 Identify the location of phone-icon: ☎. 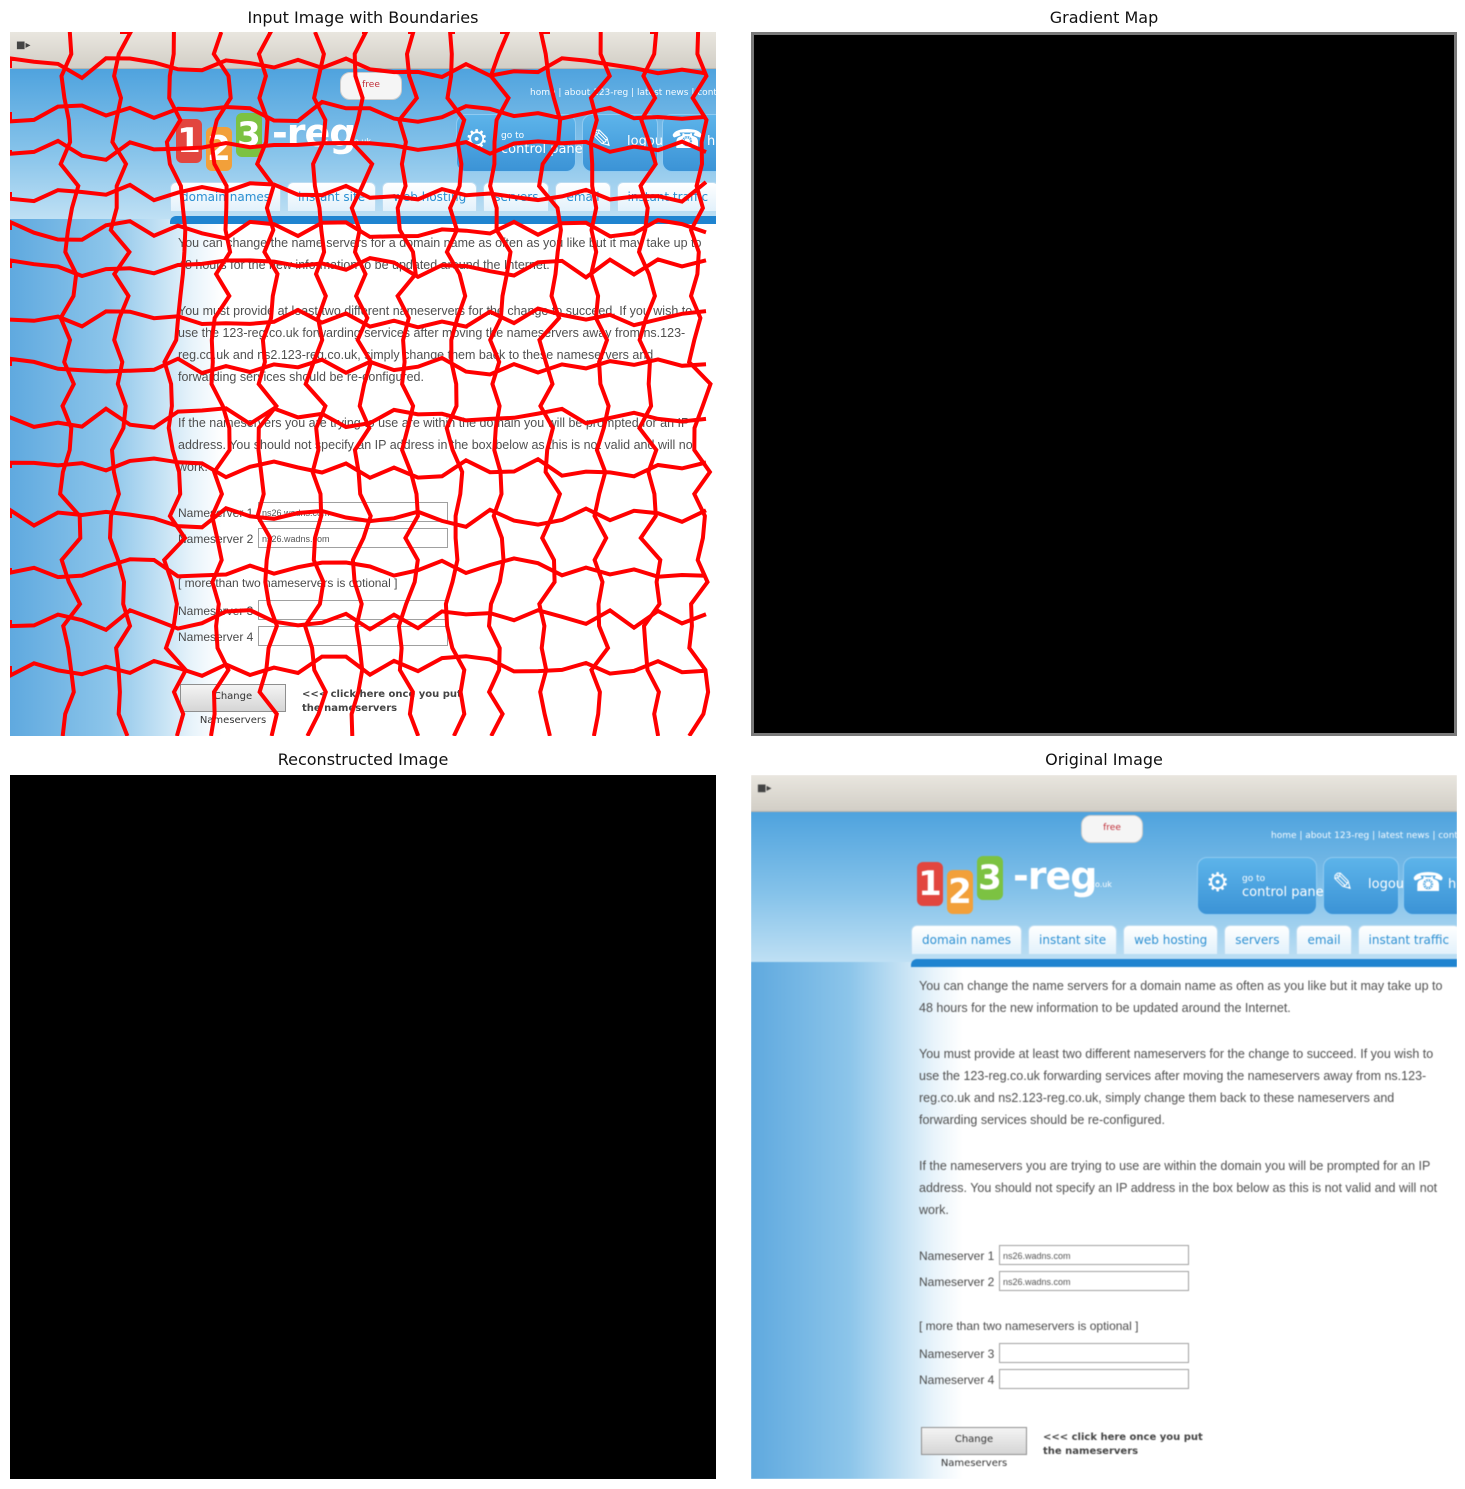
(1428, 140).